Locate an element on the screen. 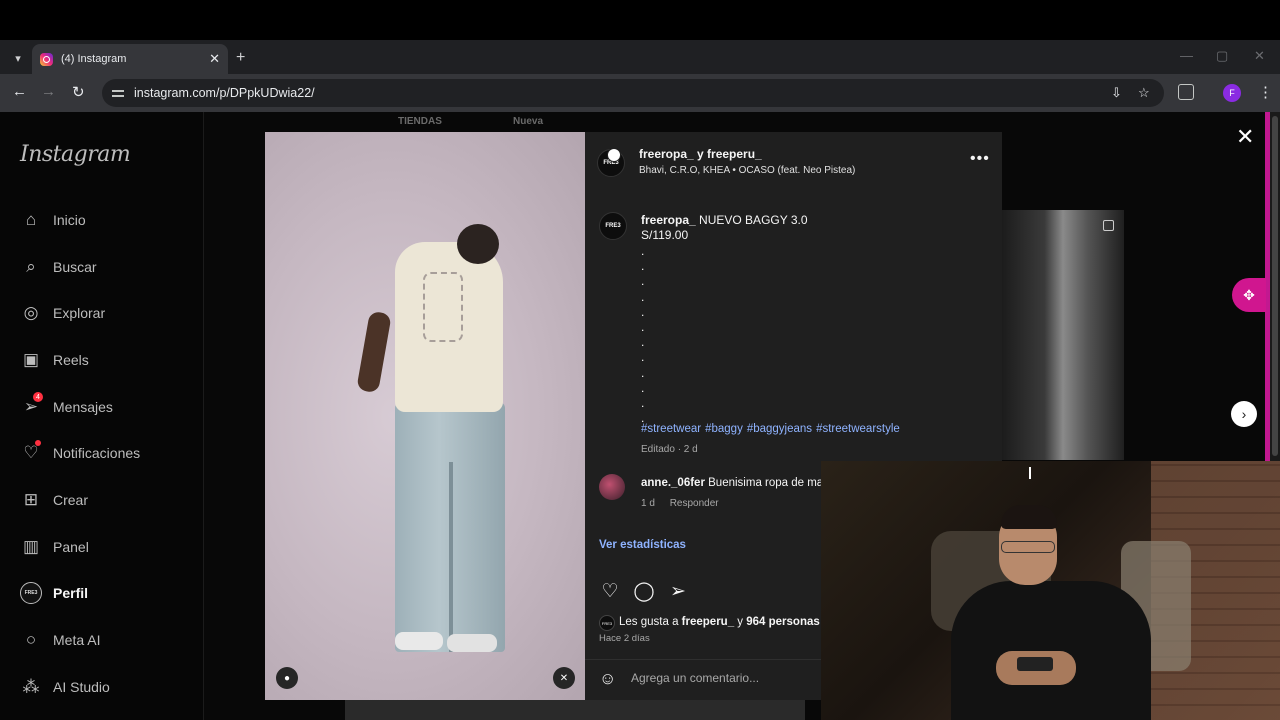 The height and width of the screenshot is (720, 1280). sidebar-item-notificaciones: ♡ Notificaciones is located at coordinates (80, 453).